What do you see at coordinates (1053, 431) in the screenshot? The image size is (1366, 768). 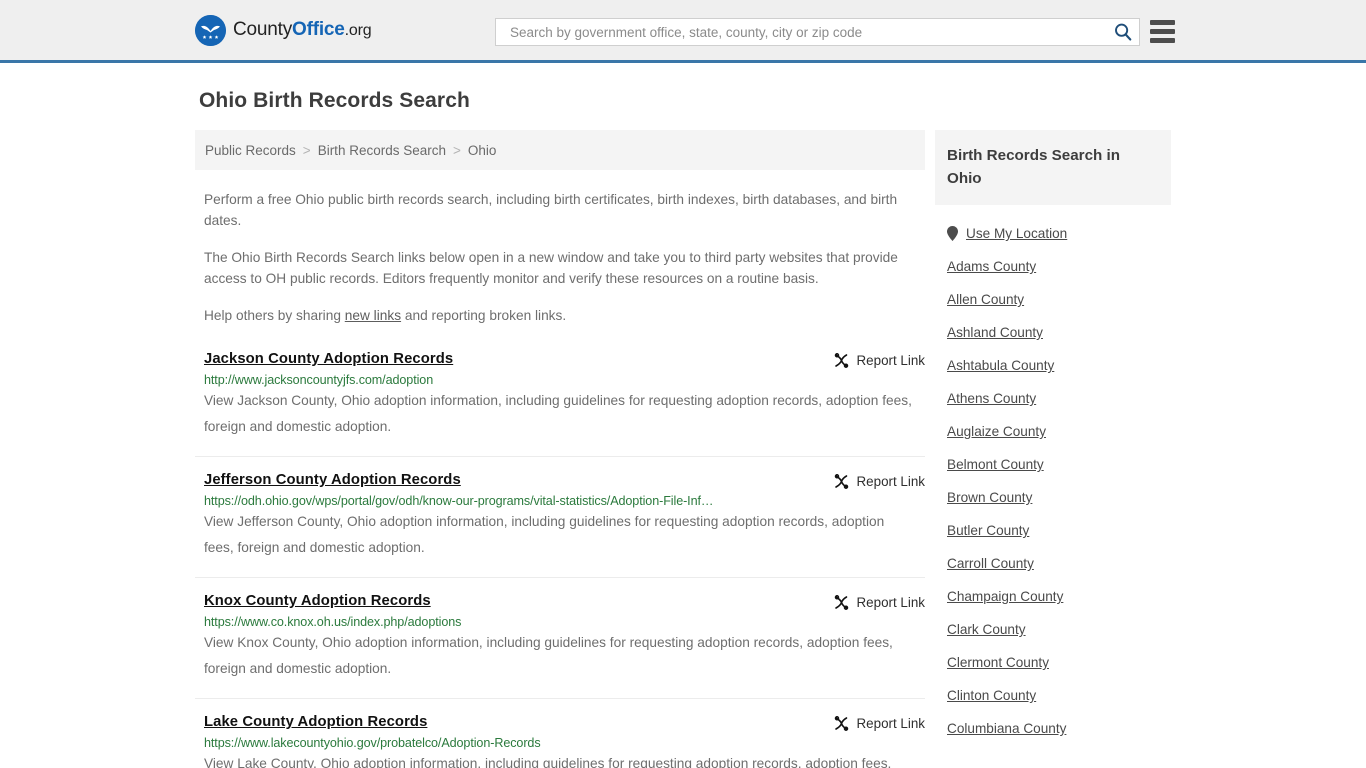 I see `sidebar-item-county: Auglaize County` at bounding box center [1053, 431].